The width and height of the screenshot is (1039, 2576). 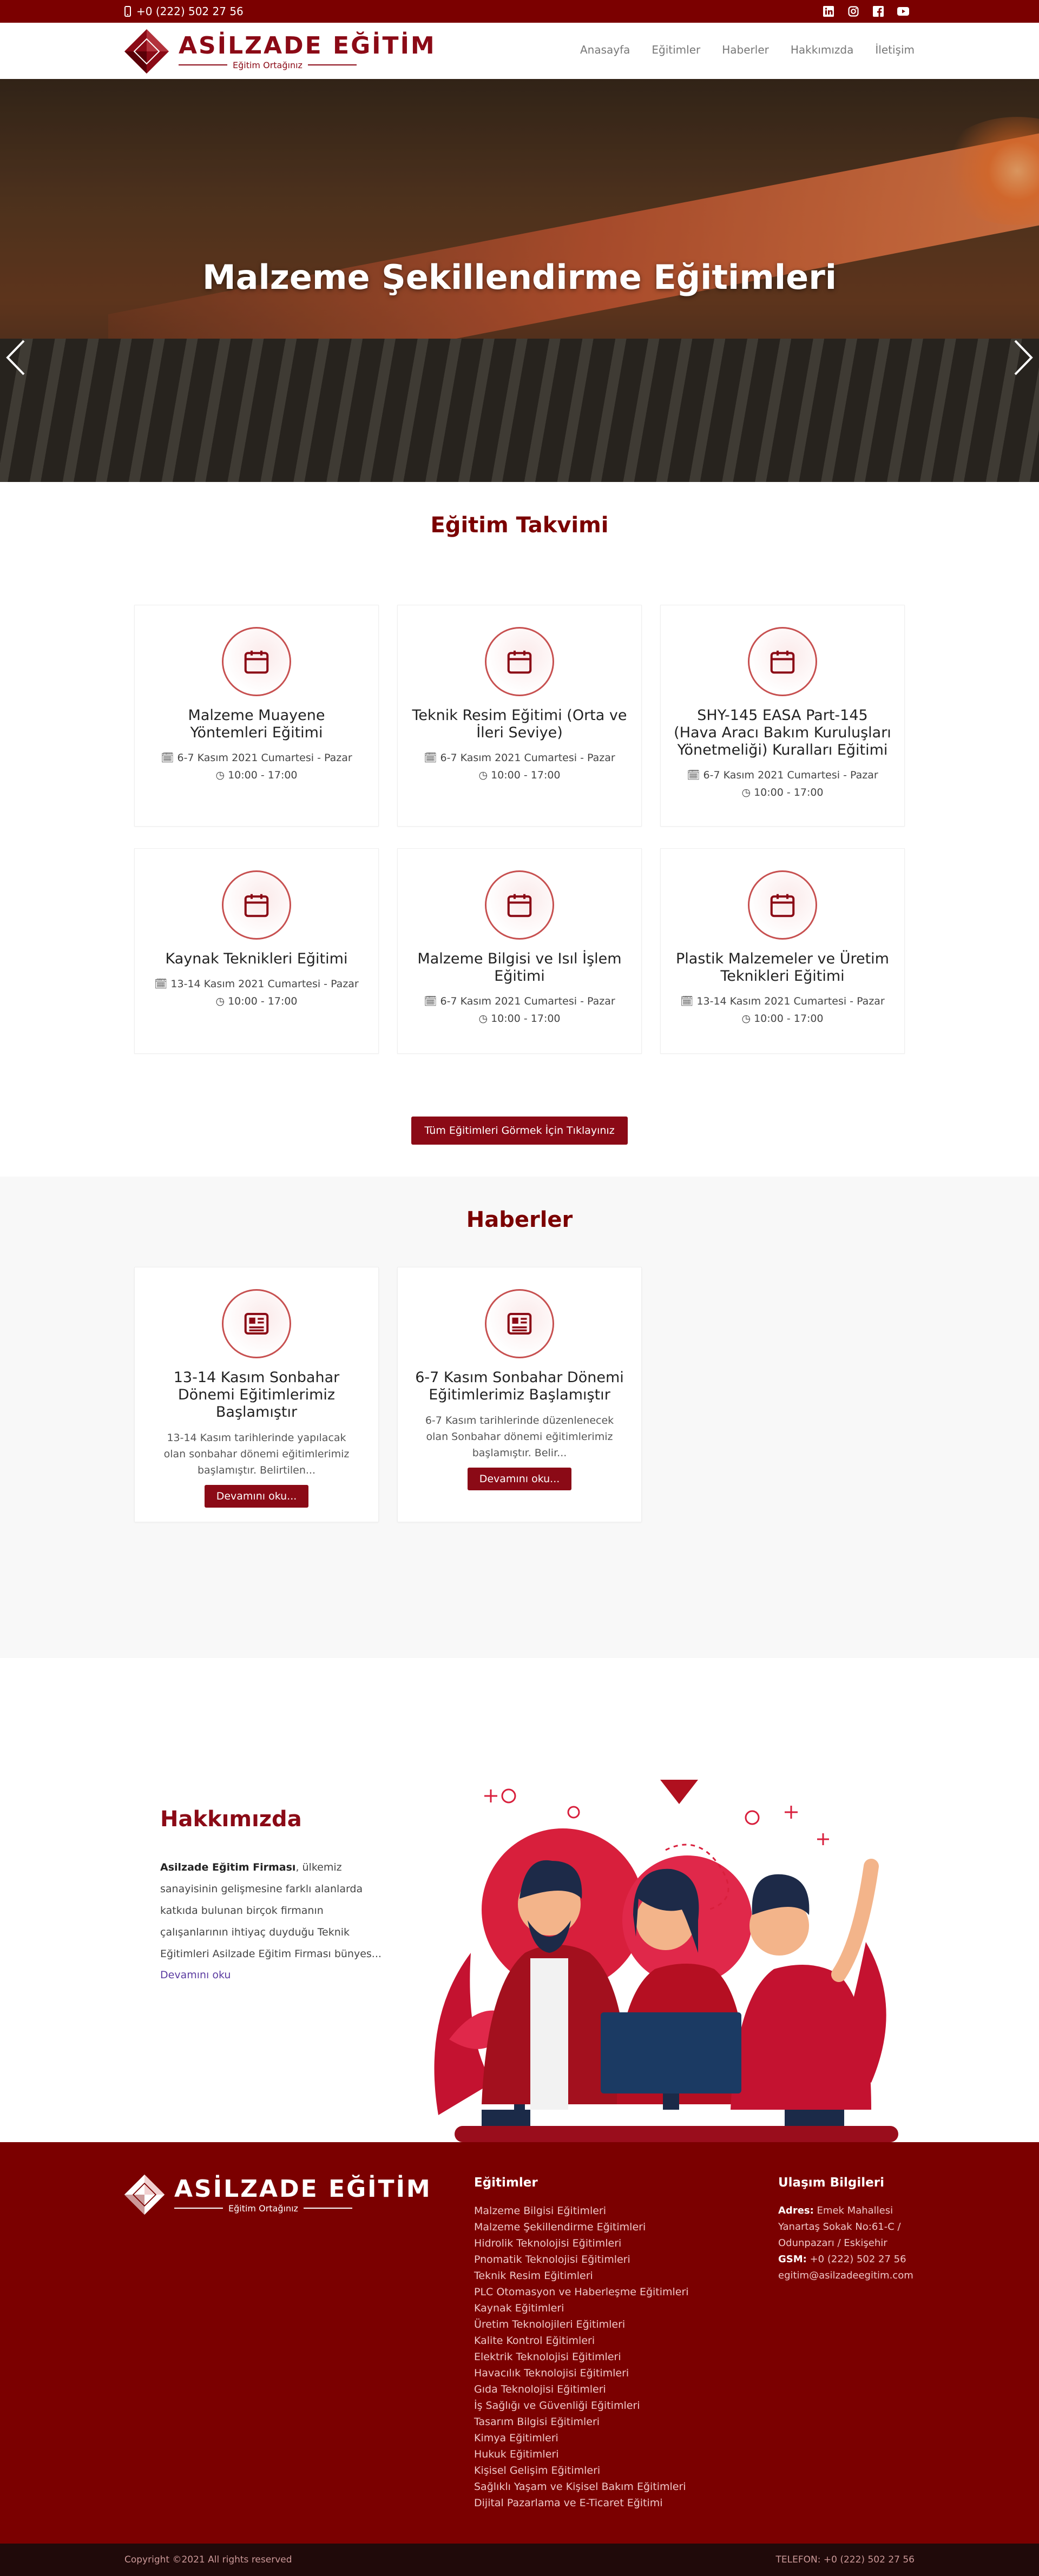 What do you see at coordinates (581, 2341) in the screenshot?
I see `footer-training-link: Kalite Kontrol Eğitimleri` at bounding box center [581, 2341].